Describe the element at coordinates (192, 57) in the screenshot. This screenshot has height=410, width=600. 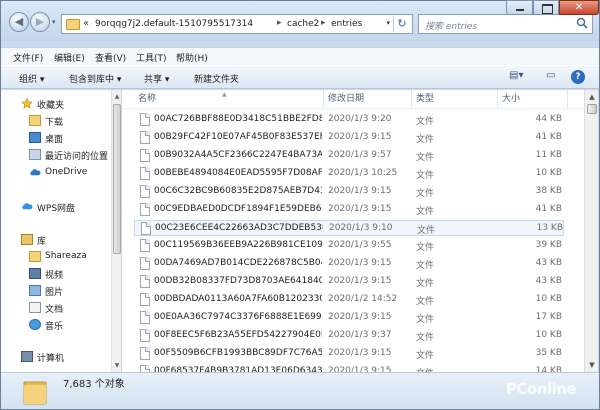
I see `menu-help: 帮助(H)` at that location.